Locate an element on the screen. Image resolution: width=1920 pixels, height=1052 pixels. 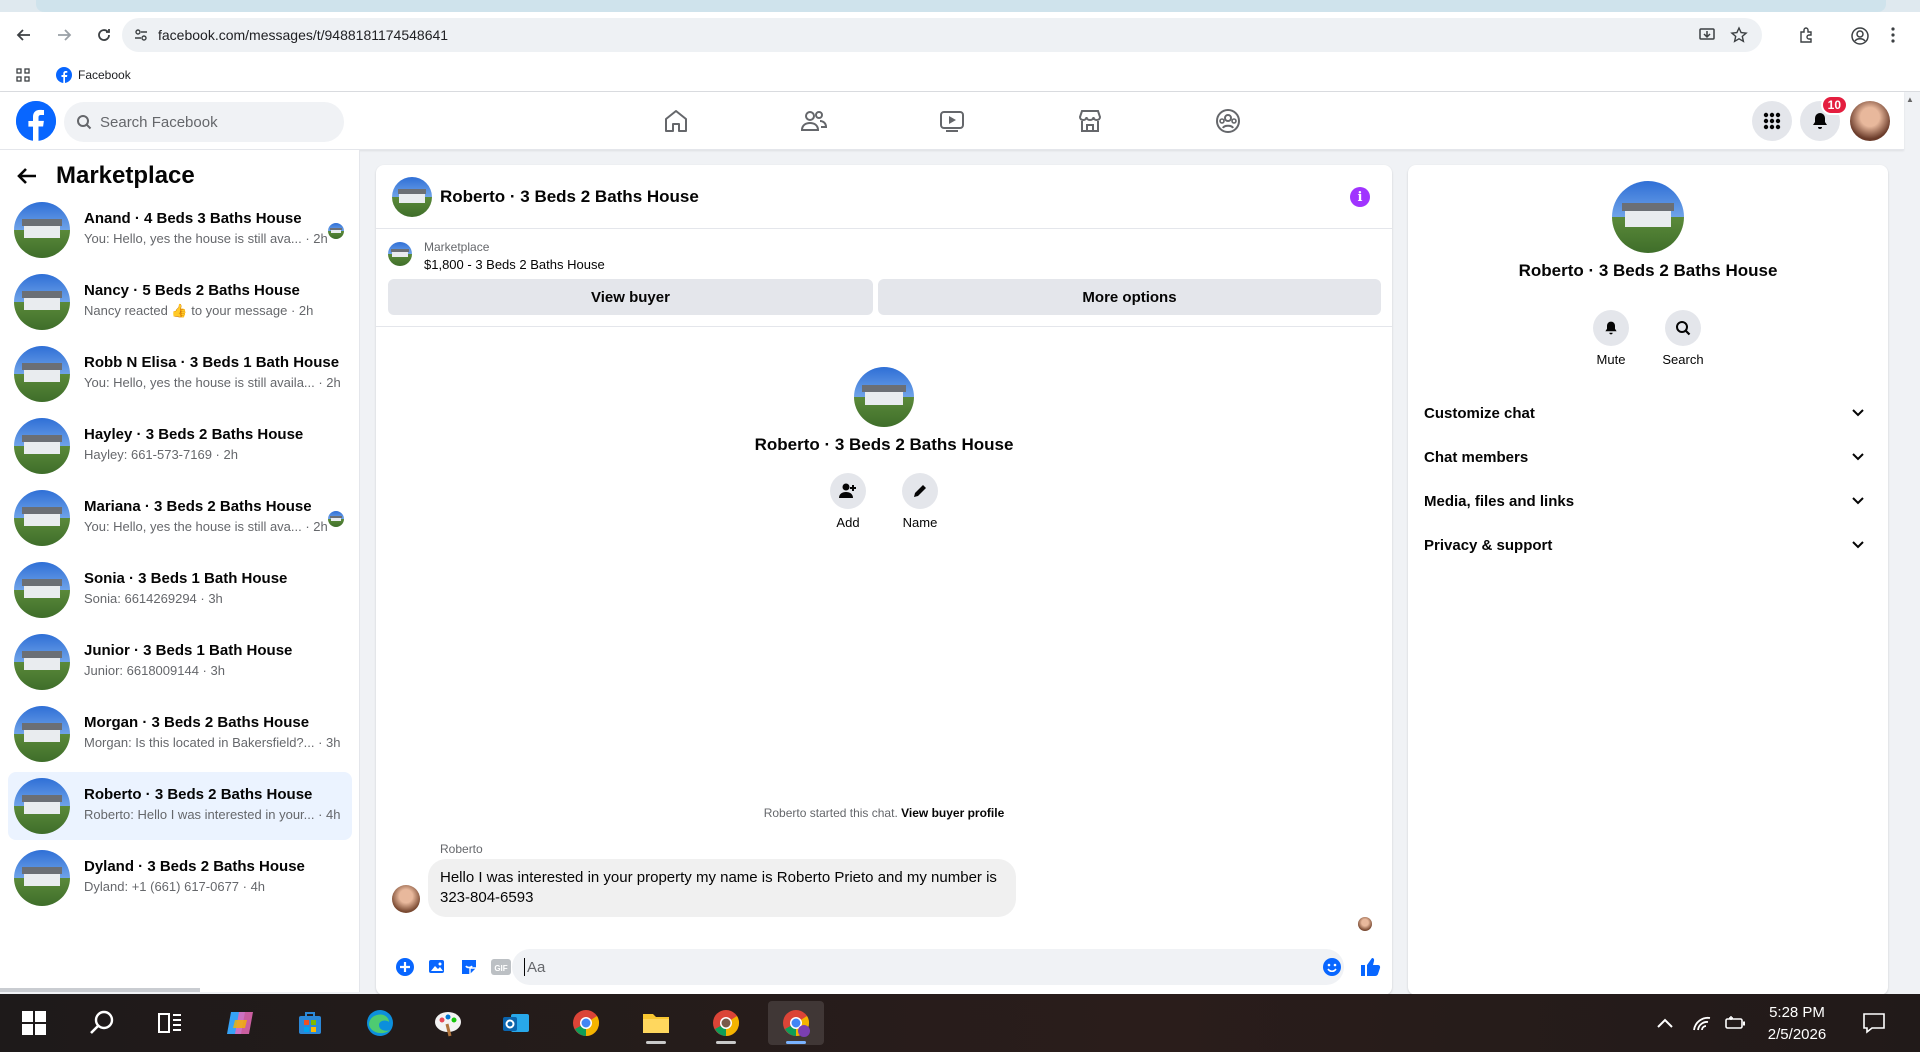
sidebar-scrollbar is located at coordinates (100, 990).